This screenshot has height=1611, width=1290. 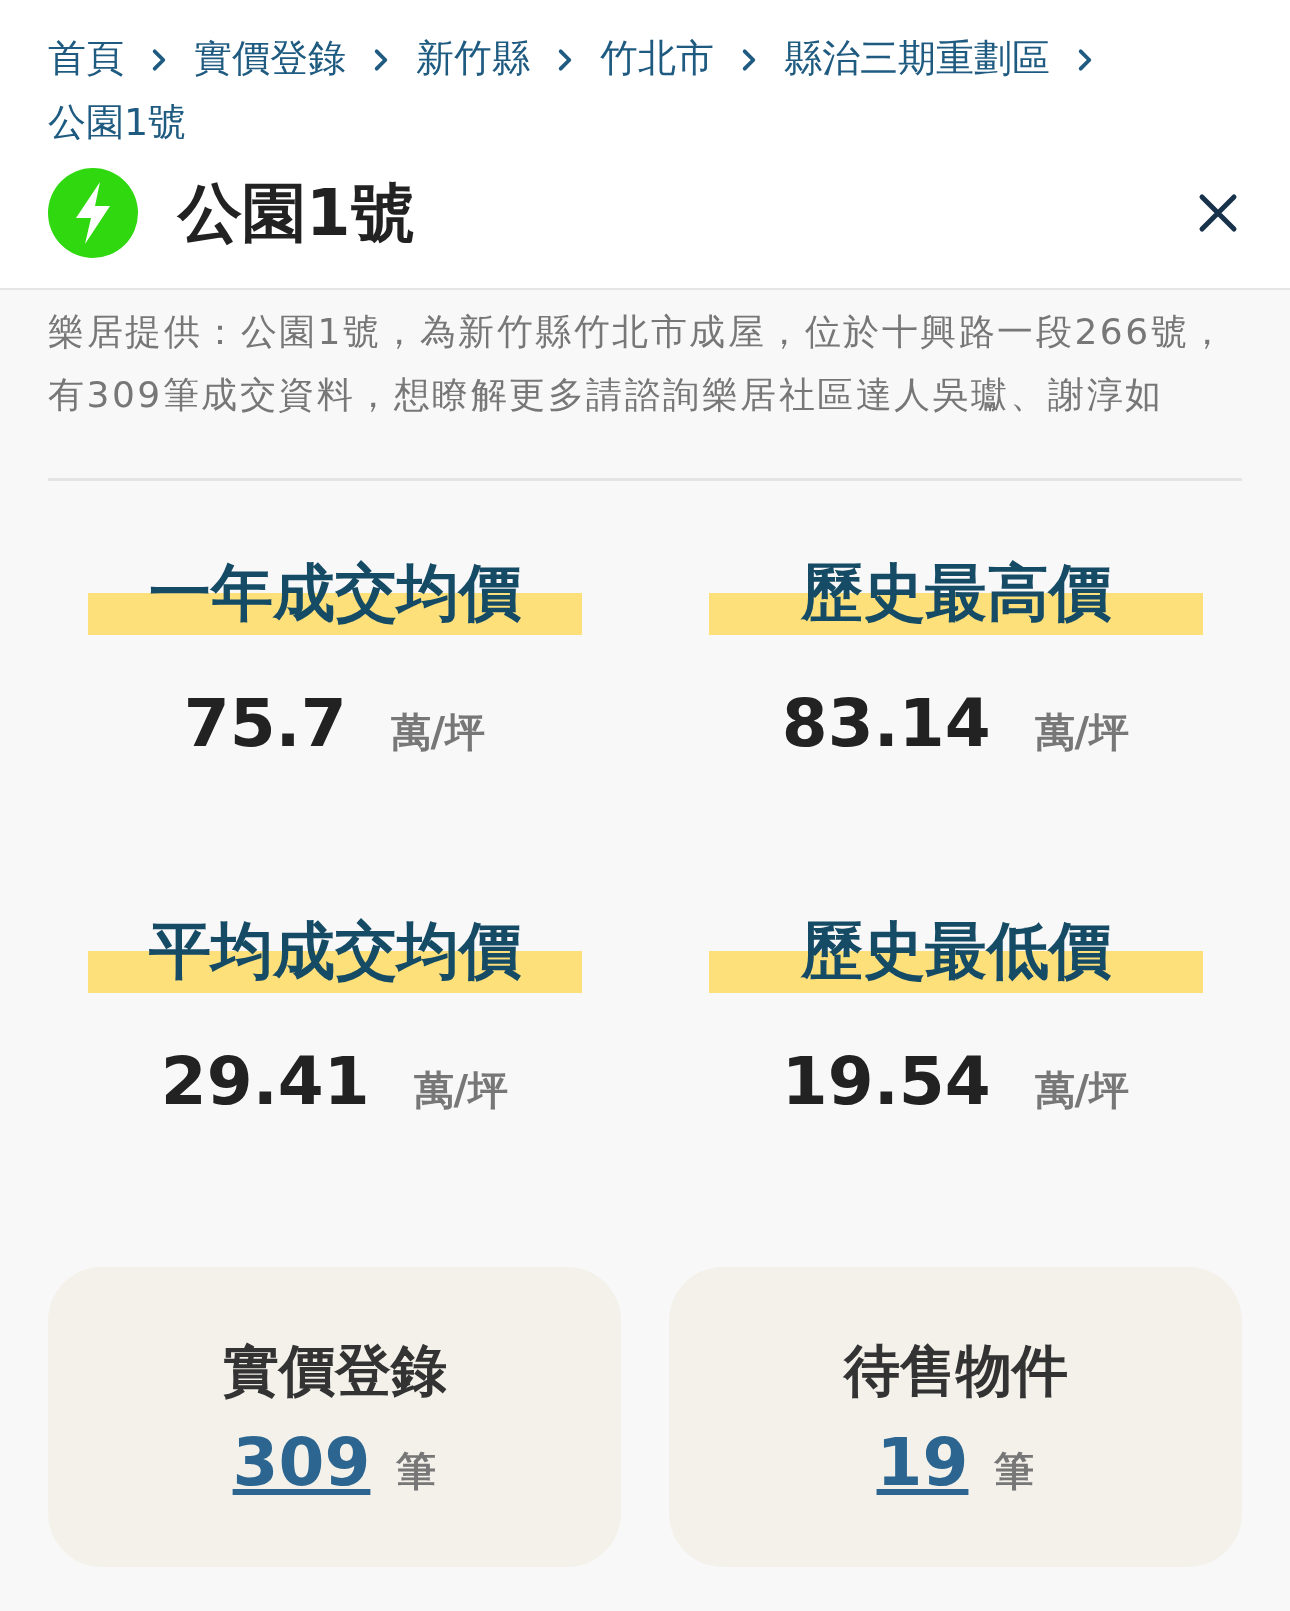 What do you see at coordinates (301, 1462) in the screenshot?
I see `count-link: 309` at bounding box center [301, 1462].